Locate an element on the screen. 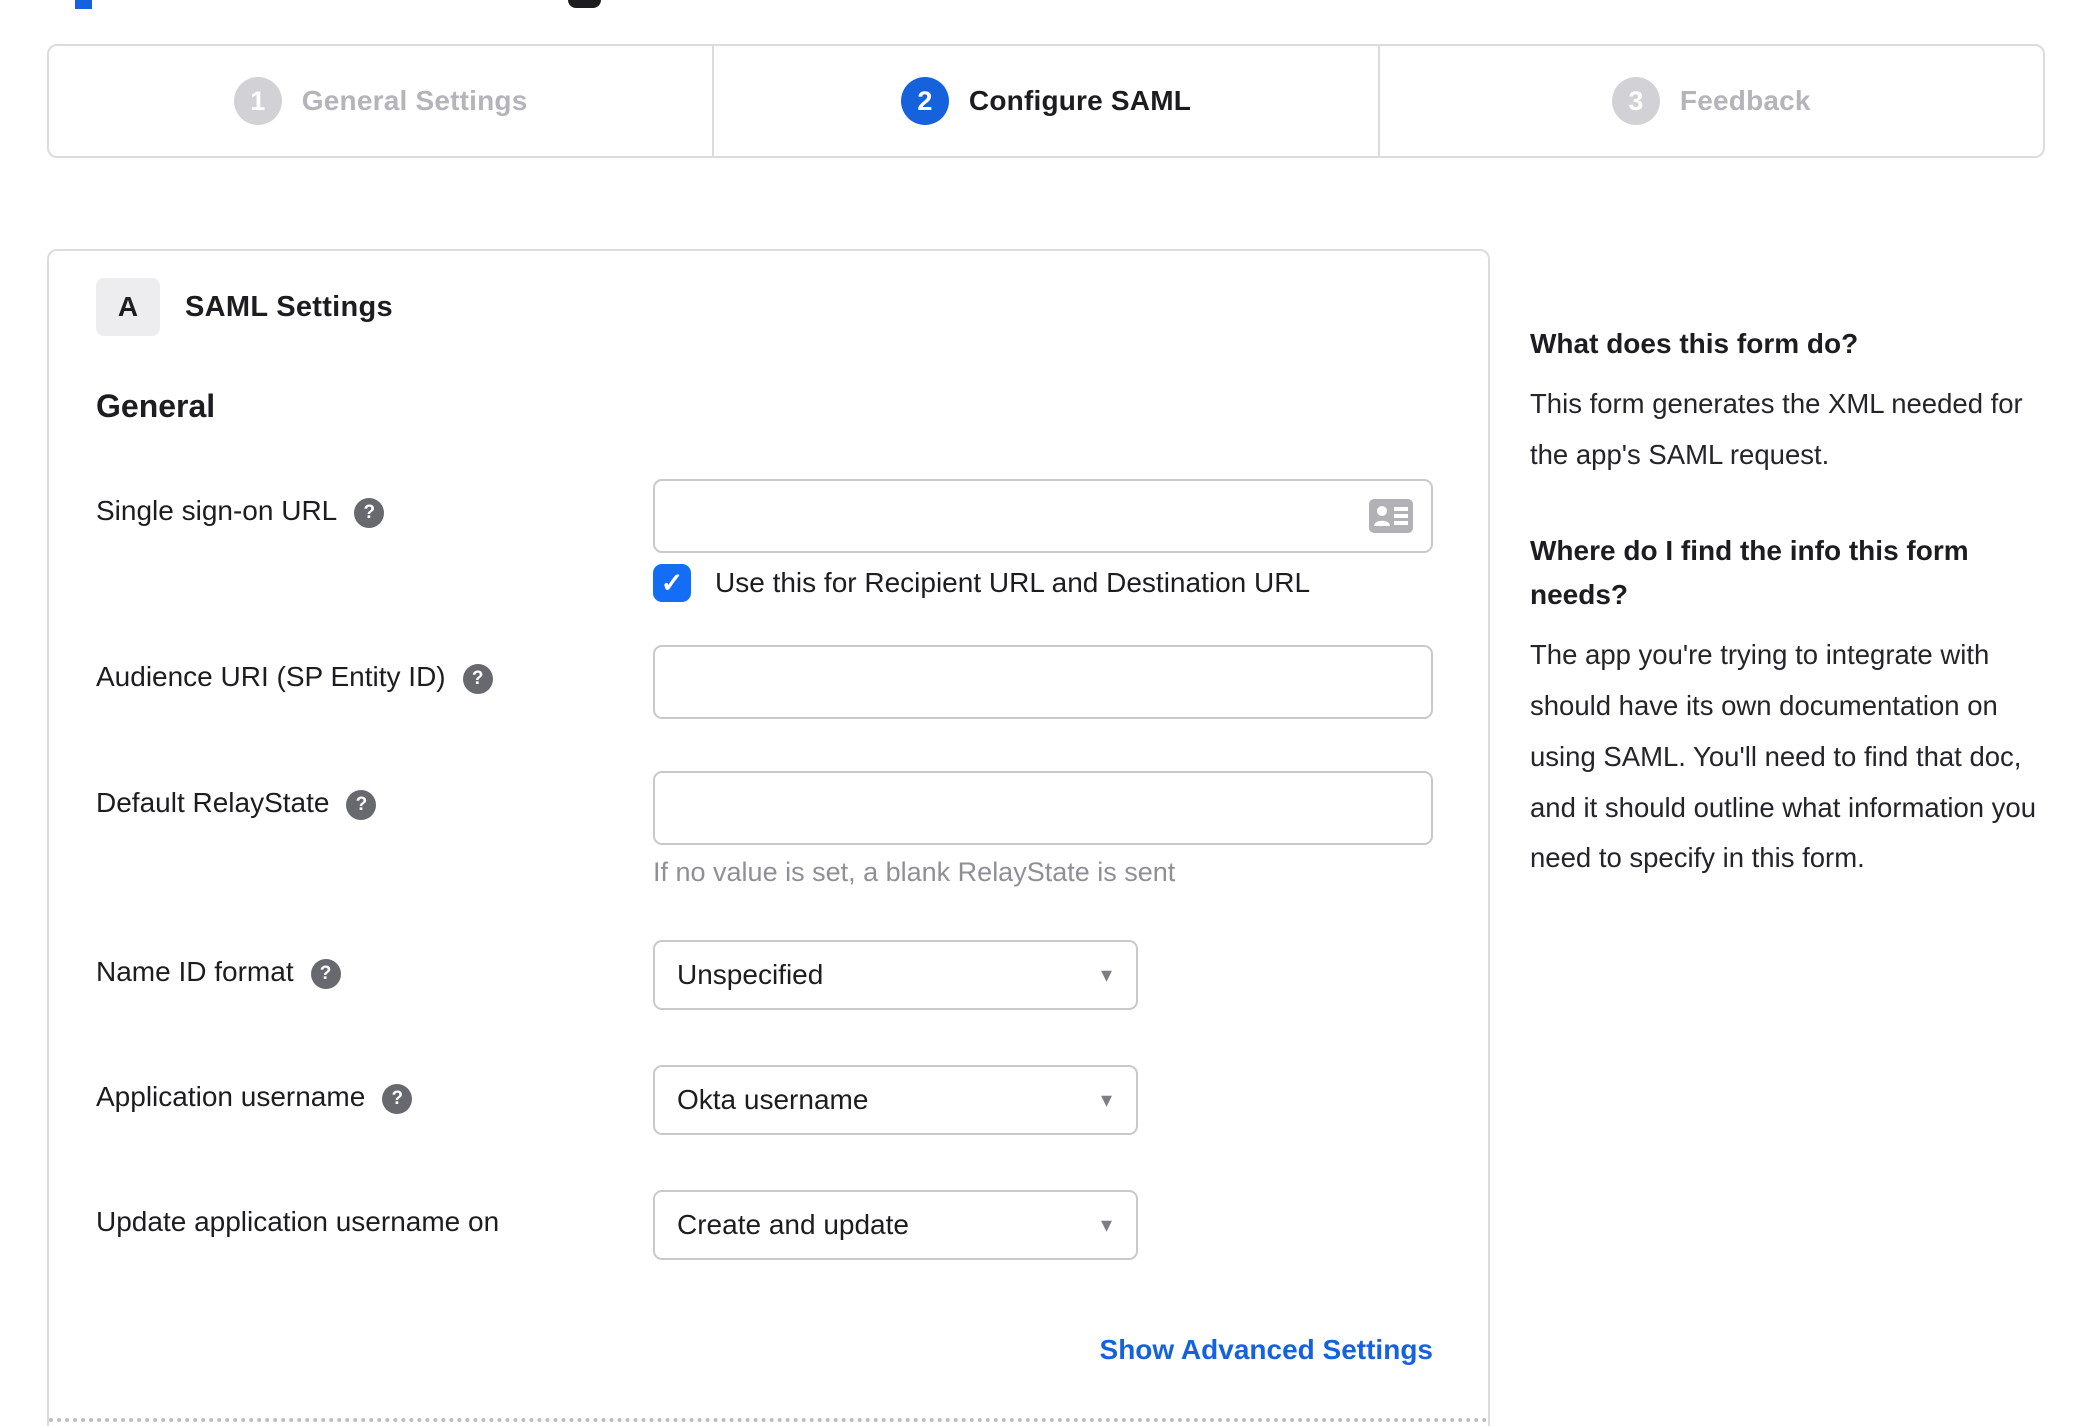 The height and width of the screenshot is (1426, 2092). audience-uri-input is located at coordinates (1043, 682).